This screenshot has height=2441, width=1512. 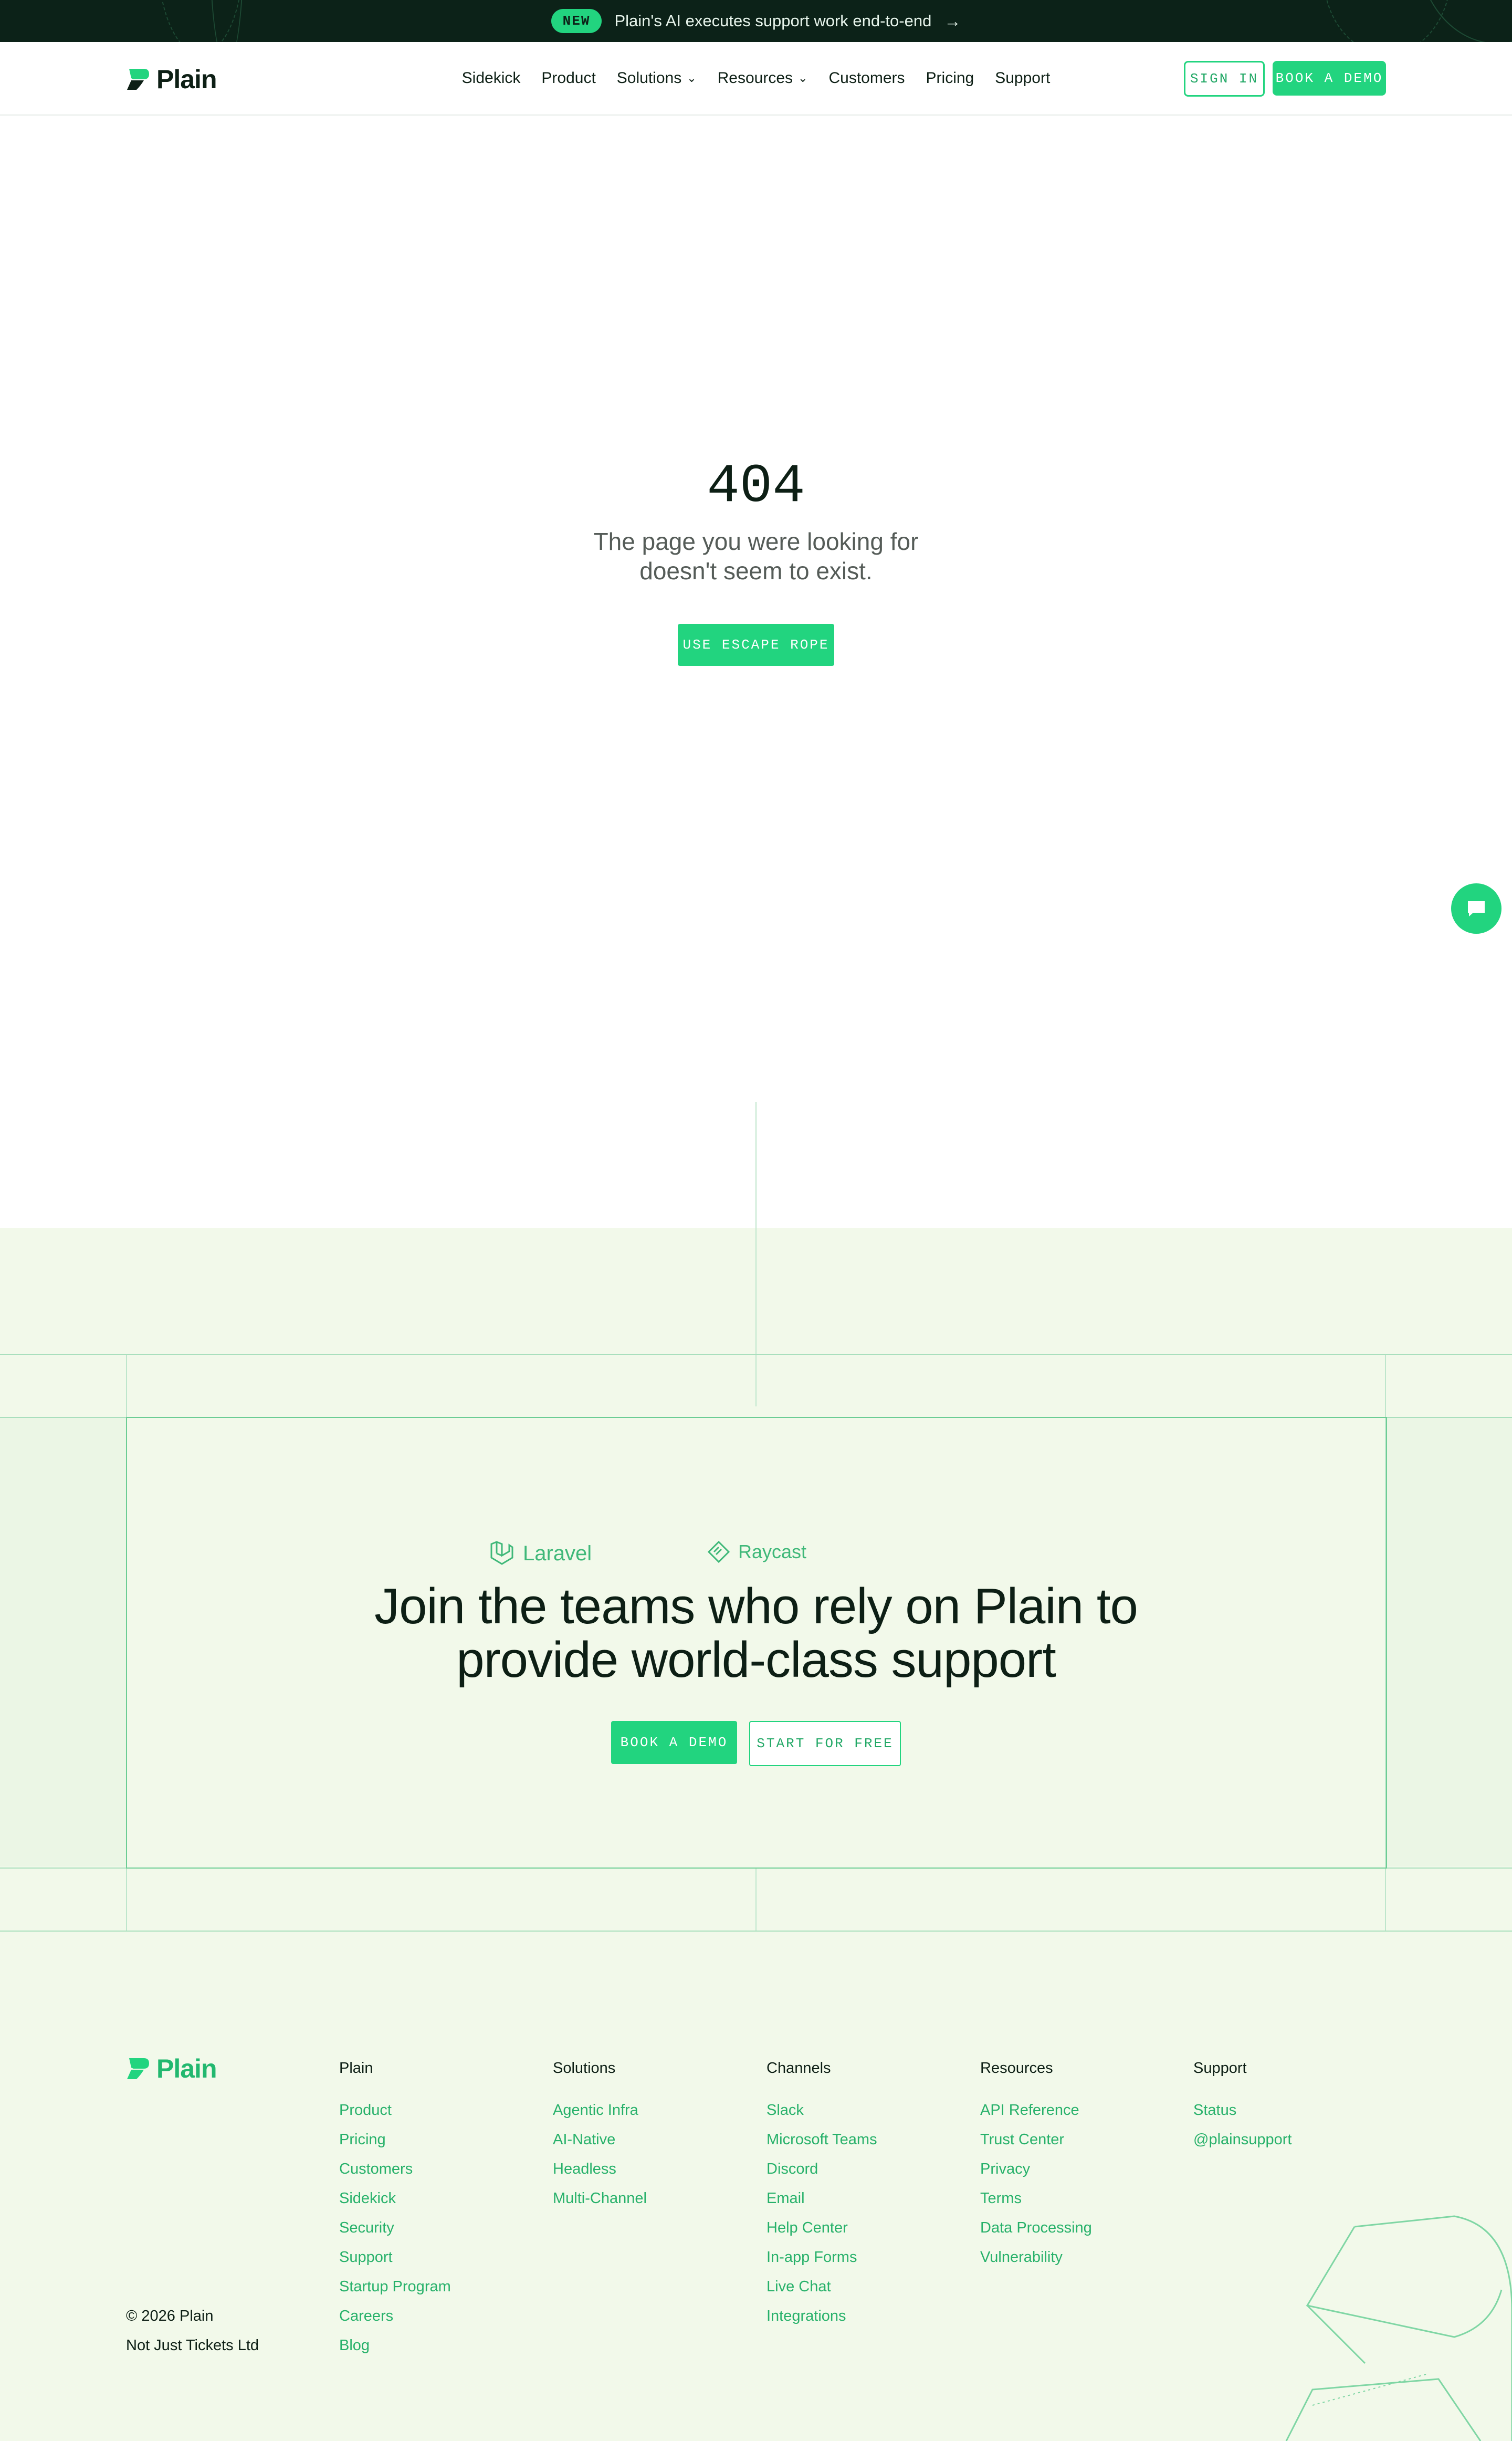 I want to click on nav-customers: Customers, so click(x=866, y=78).